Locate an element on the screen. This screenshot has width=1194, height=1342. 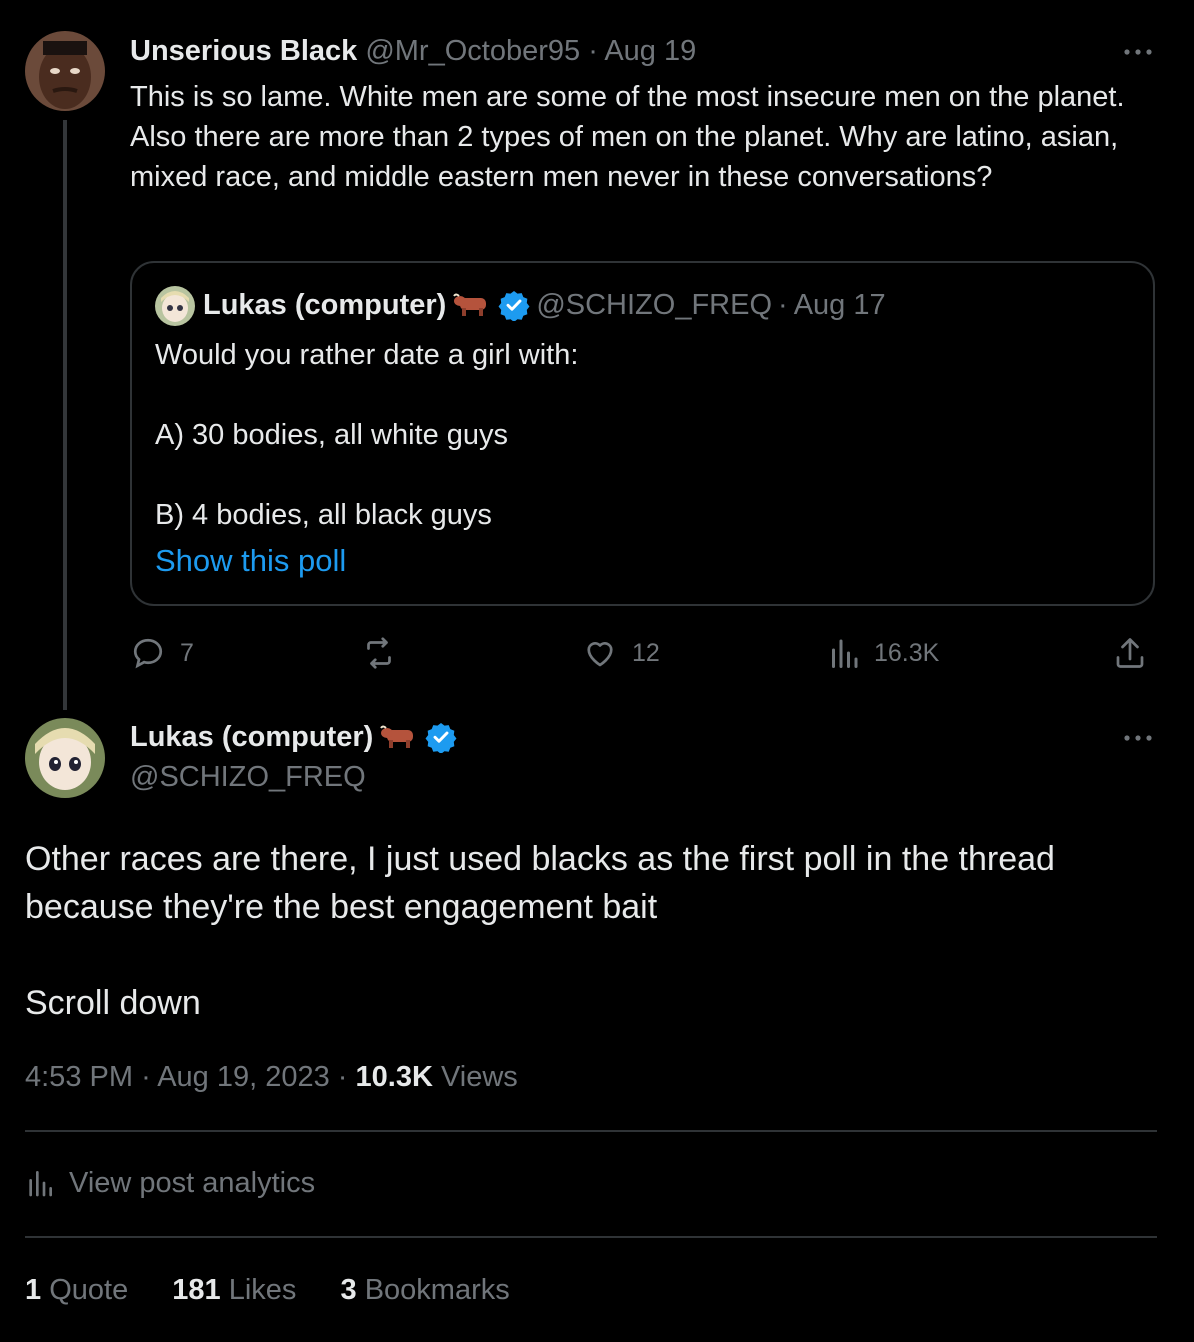
share-icon is located at coordinates (1130, 653).